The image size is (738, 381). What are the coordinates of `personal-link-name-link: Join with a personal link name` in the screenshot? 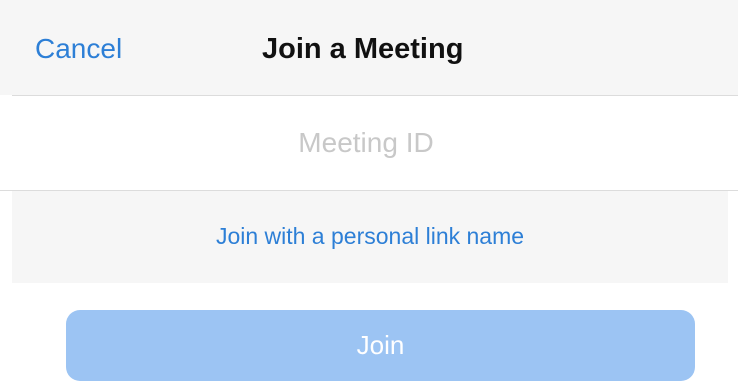 It's located at (370, 236).